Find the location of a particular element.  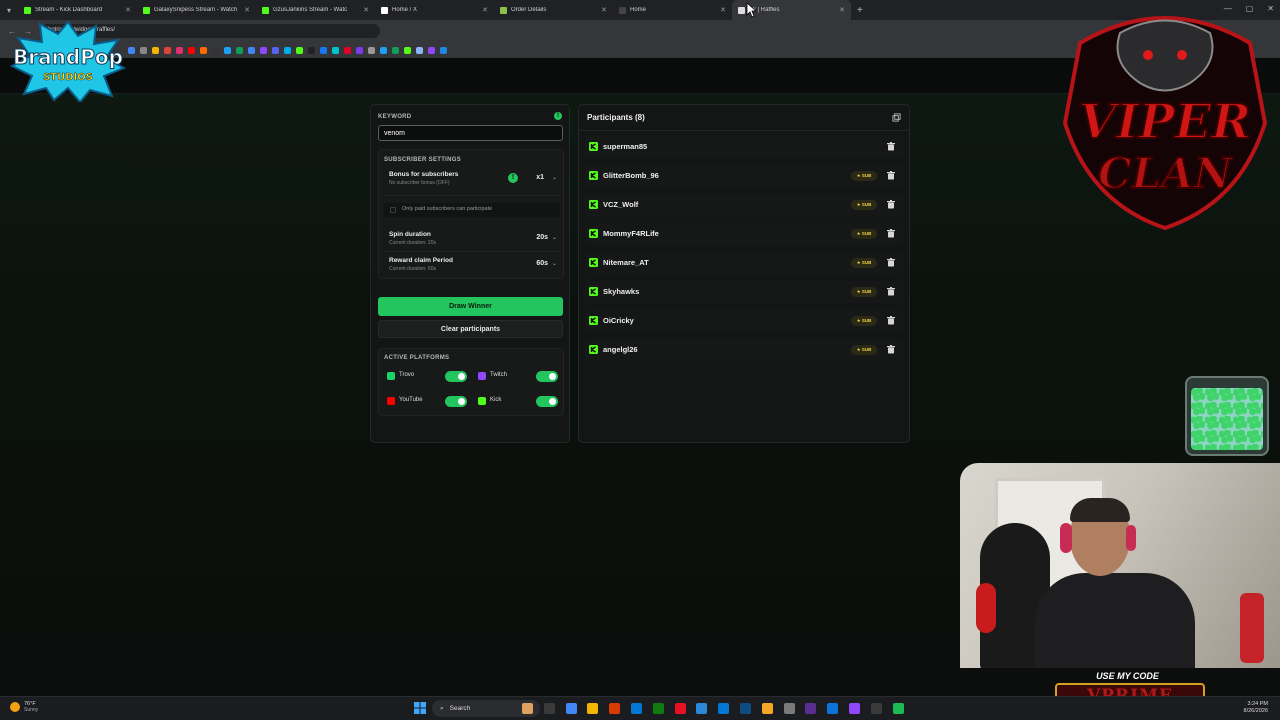

paid-subscribers-only: Only paid subscribers can participate is located at coordinates (472, 210).